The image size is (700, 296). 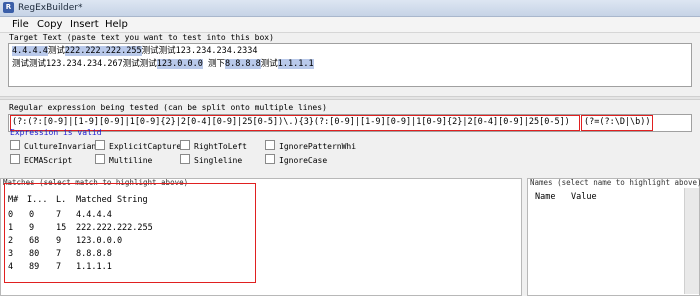 I want to click on names-label: Names (select name to highlight above), so click(x=615, y=182).